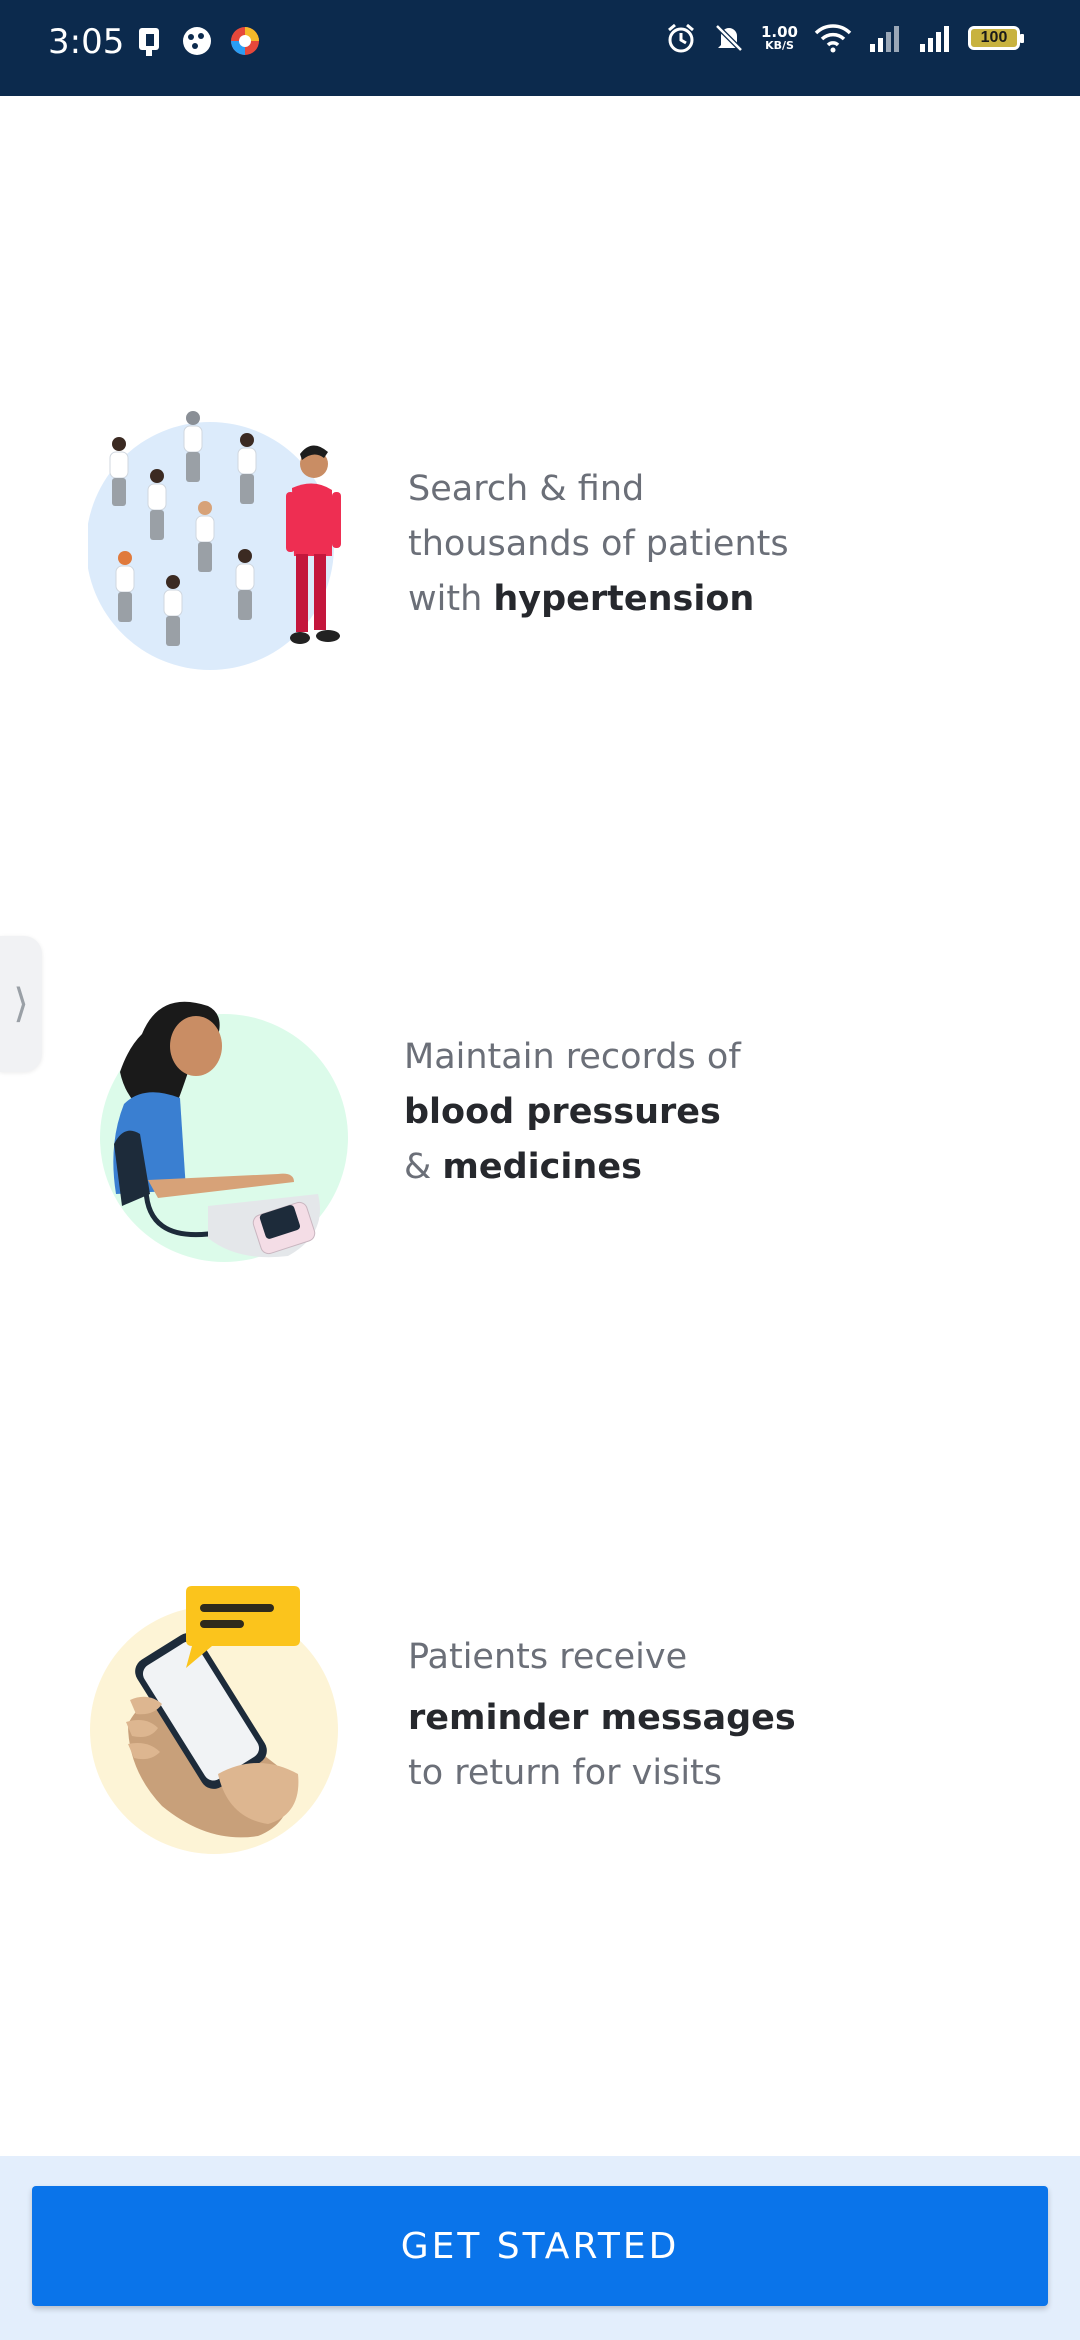 The image size is (1080, 2340). I want to click on feature-2-emphasis-2: medicines, so click(542, 1167).